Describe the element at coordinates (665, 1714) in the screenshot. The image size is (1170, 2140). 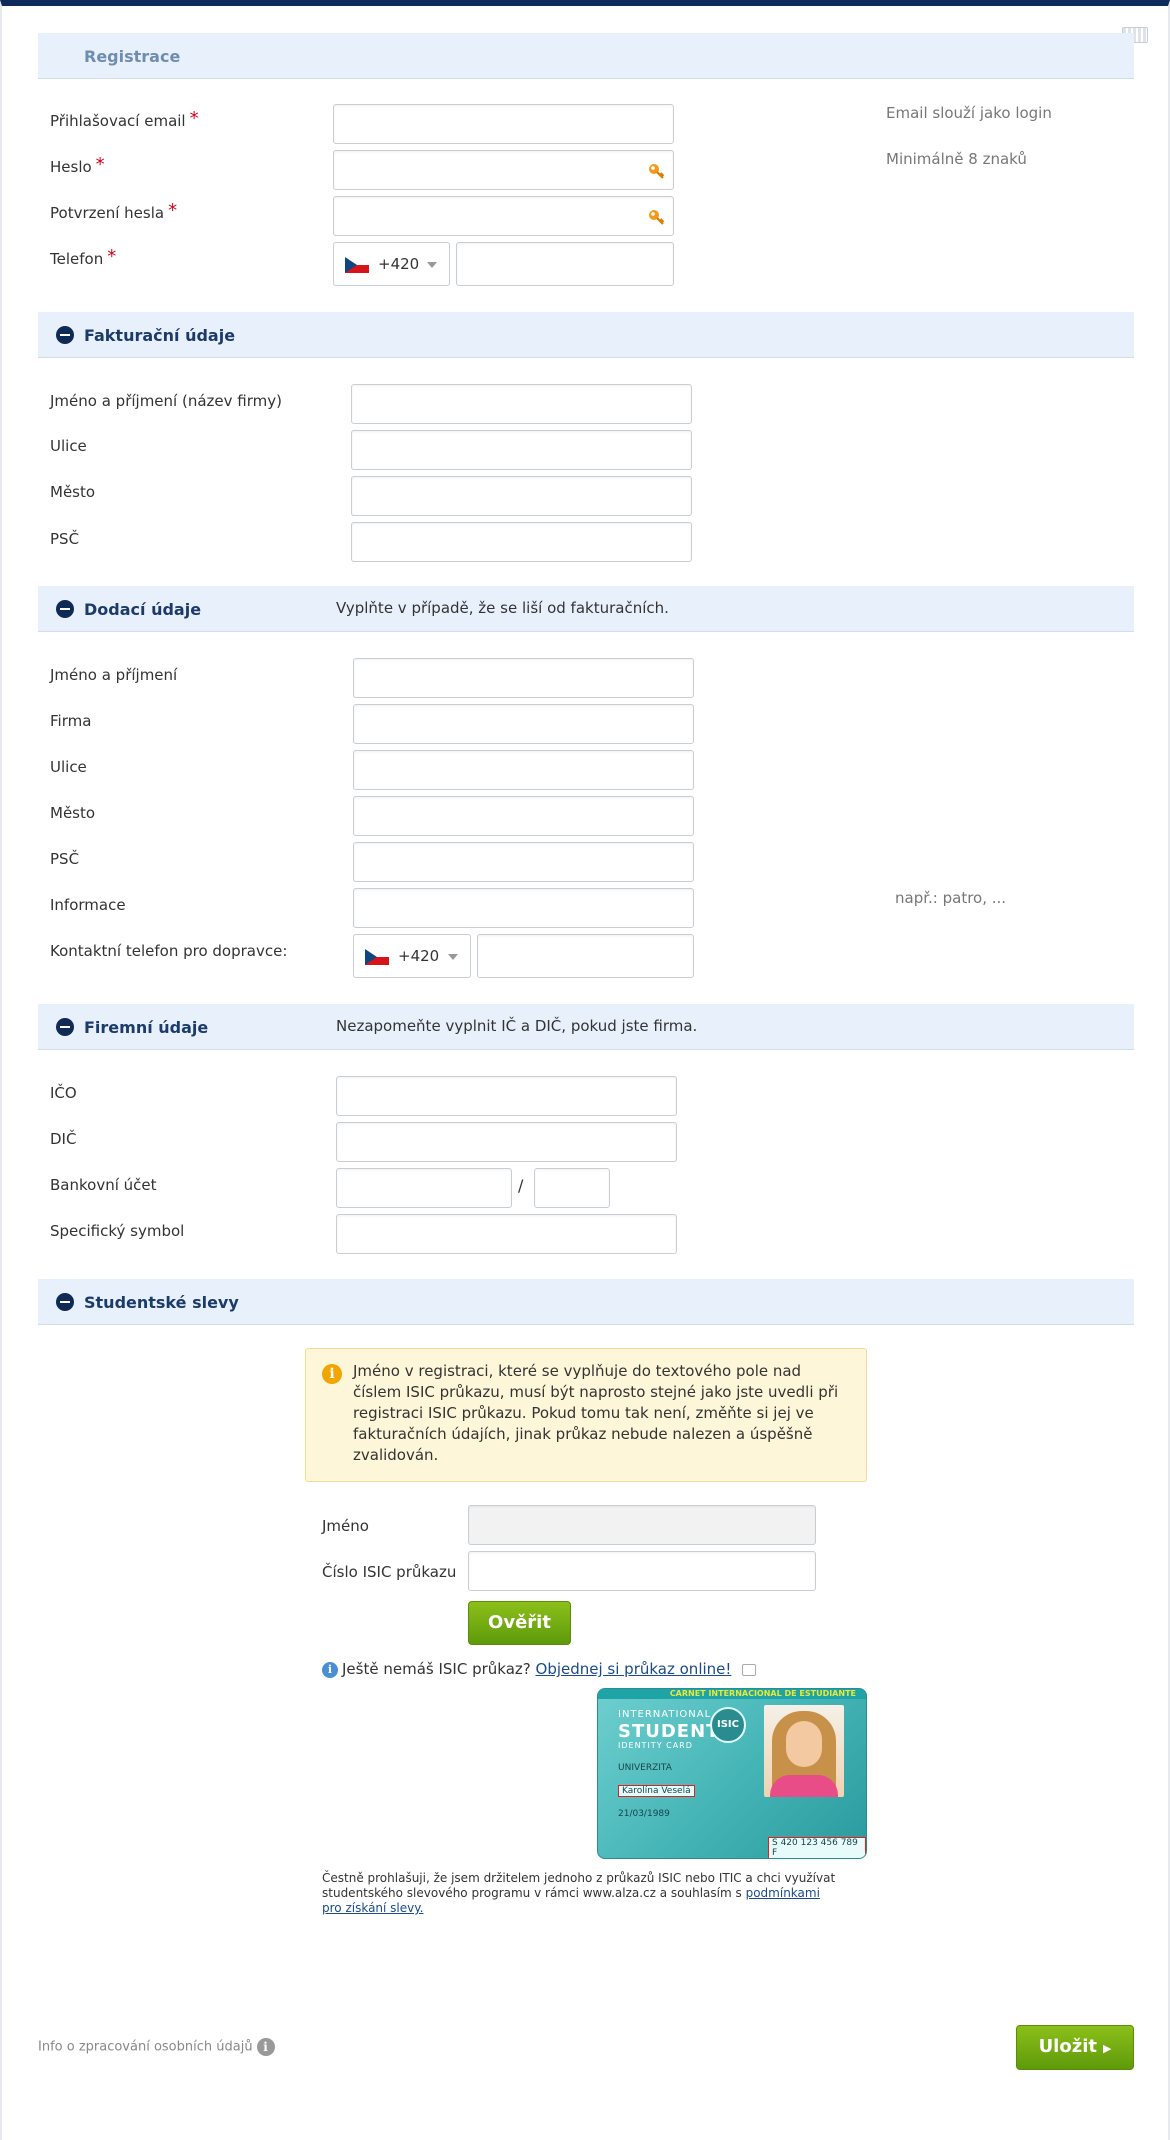
I see `card-international: INTERNATIONAL` at that location.